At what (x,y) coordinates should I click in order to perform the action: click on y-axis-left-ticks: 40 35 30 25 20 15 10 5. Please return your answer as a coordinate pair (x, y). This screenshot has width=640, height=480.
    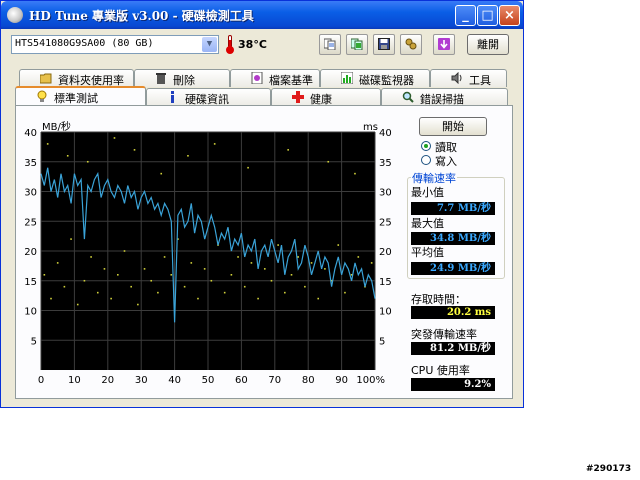
    Looking at the image, I should click on (30, 237).